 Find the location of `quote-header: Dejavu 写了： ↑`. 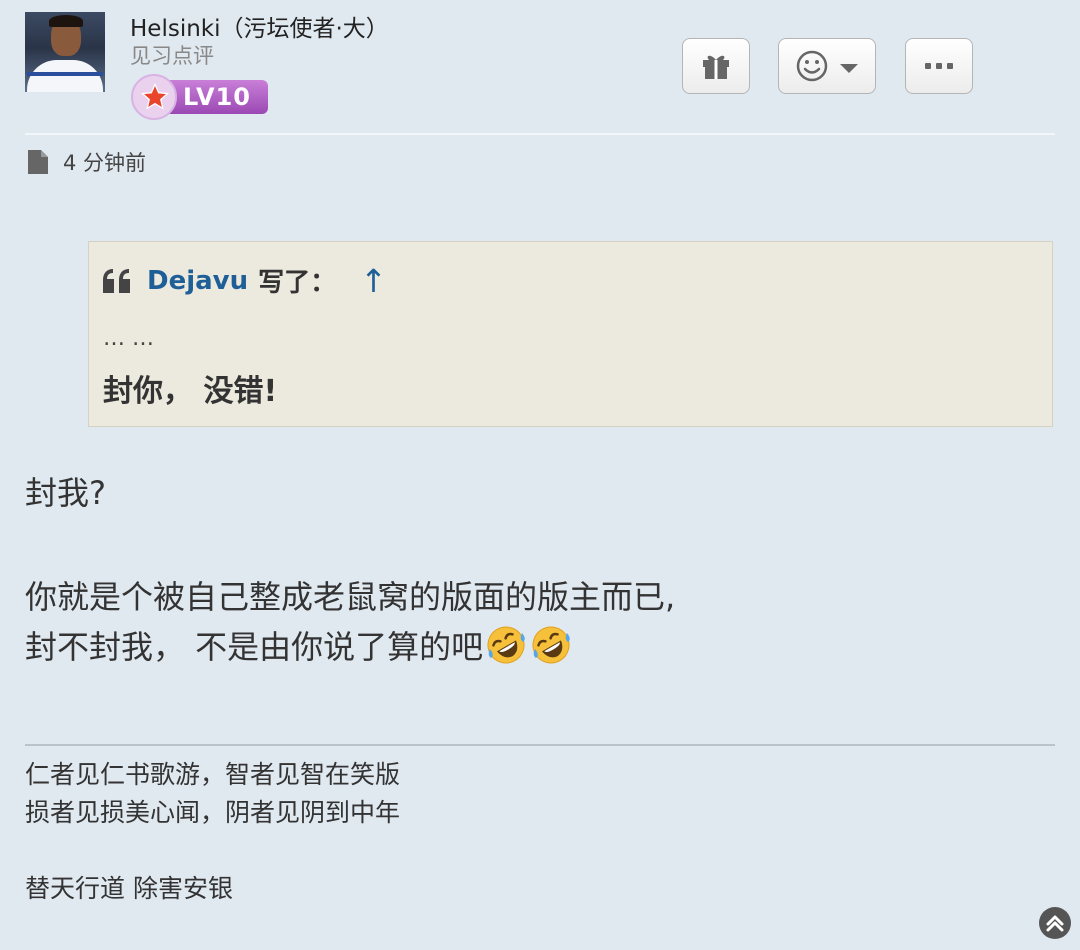

quote-header: Dejavu 写了： ↑ is located at coordinates (244, 280).